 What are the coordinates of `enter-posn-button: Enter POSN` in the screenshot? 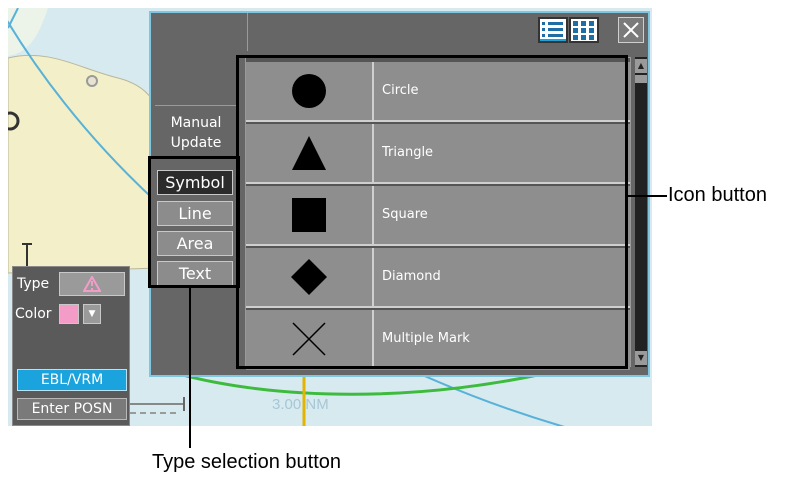 It's located at (72, 409).